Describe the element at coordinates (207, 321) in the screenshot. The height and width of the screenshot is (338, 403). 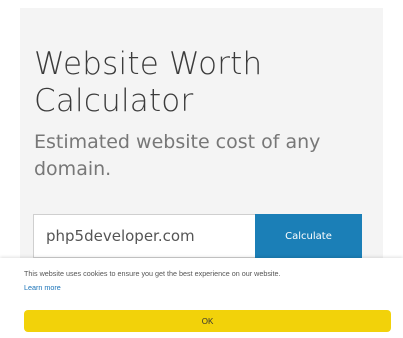
I see `cookie-ok-button: OK` at that location.